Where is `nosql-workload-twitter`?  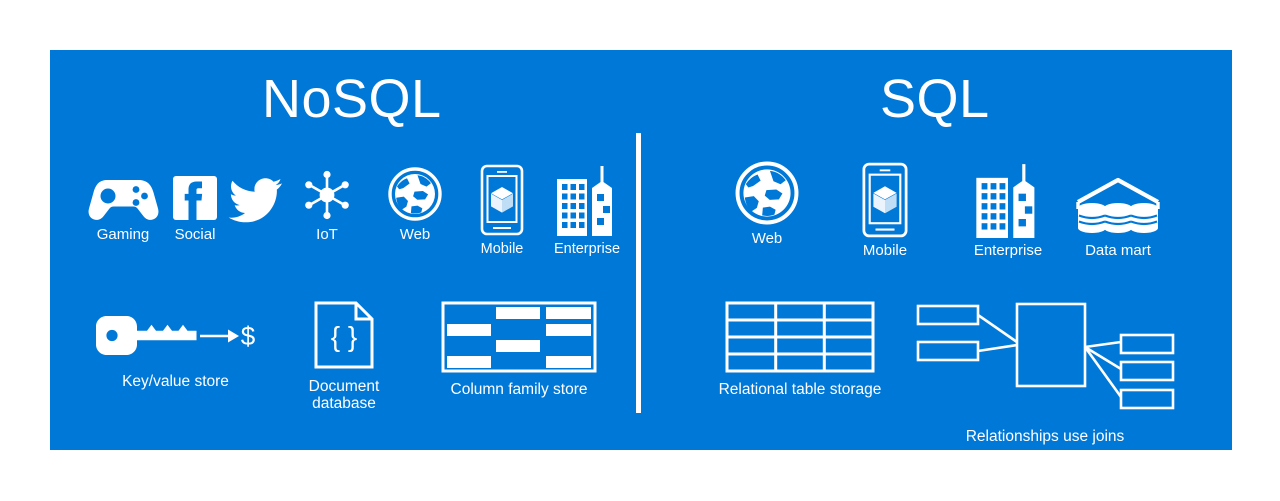 nosql-workload-twitter is located at coordinates (256, 193).